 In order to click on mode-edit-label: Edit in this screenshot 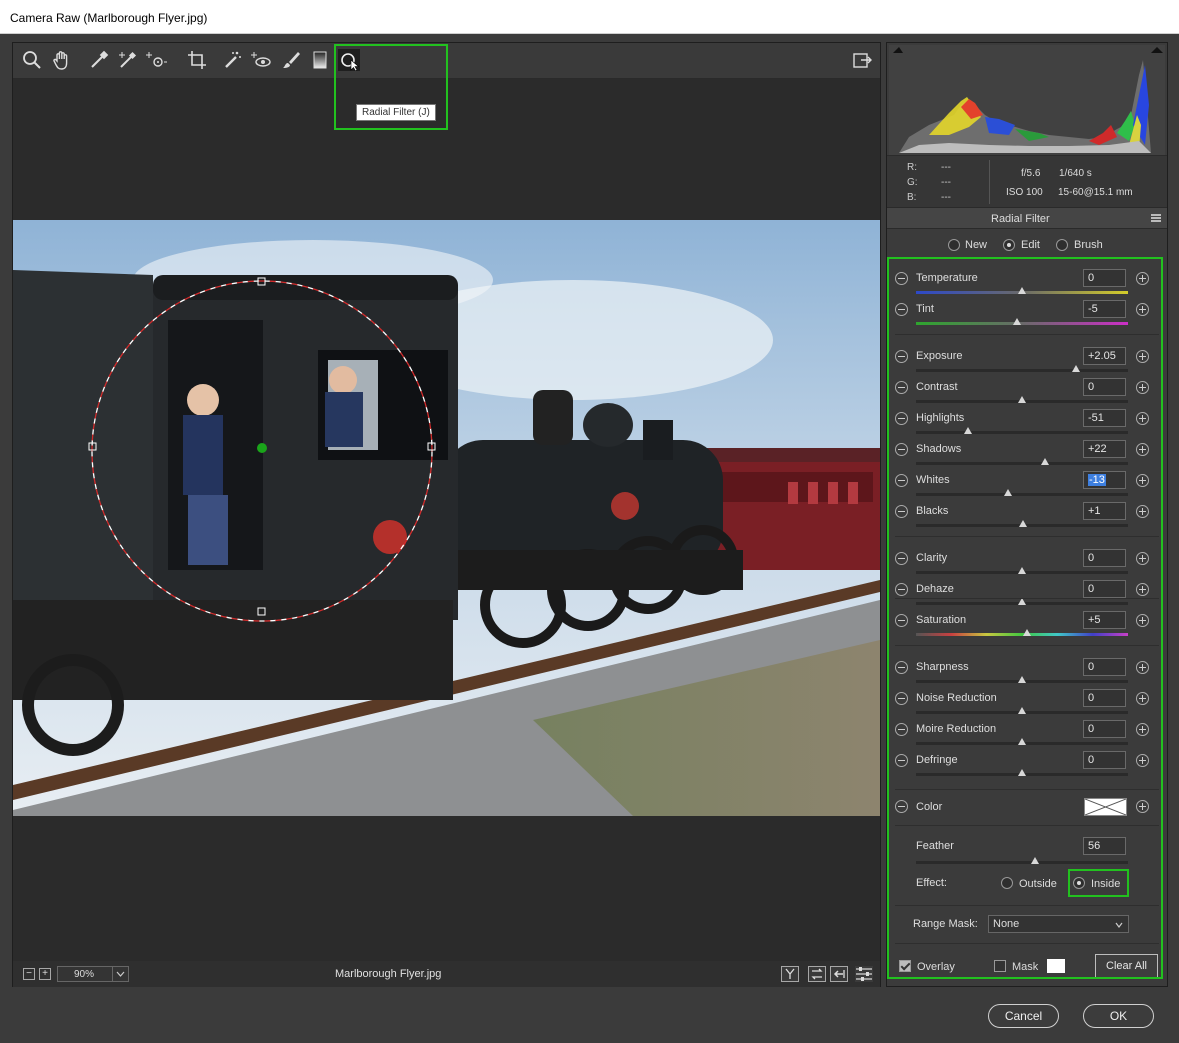, I will do `click(1030, 245)`.